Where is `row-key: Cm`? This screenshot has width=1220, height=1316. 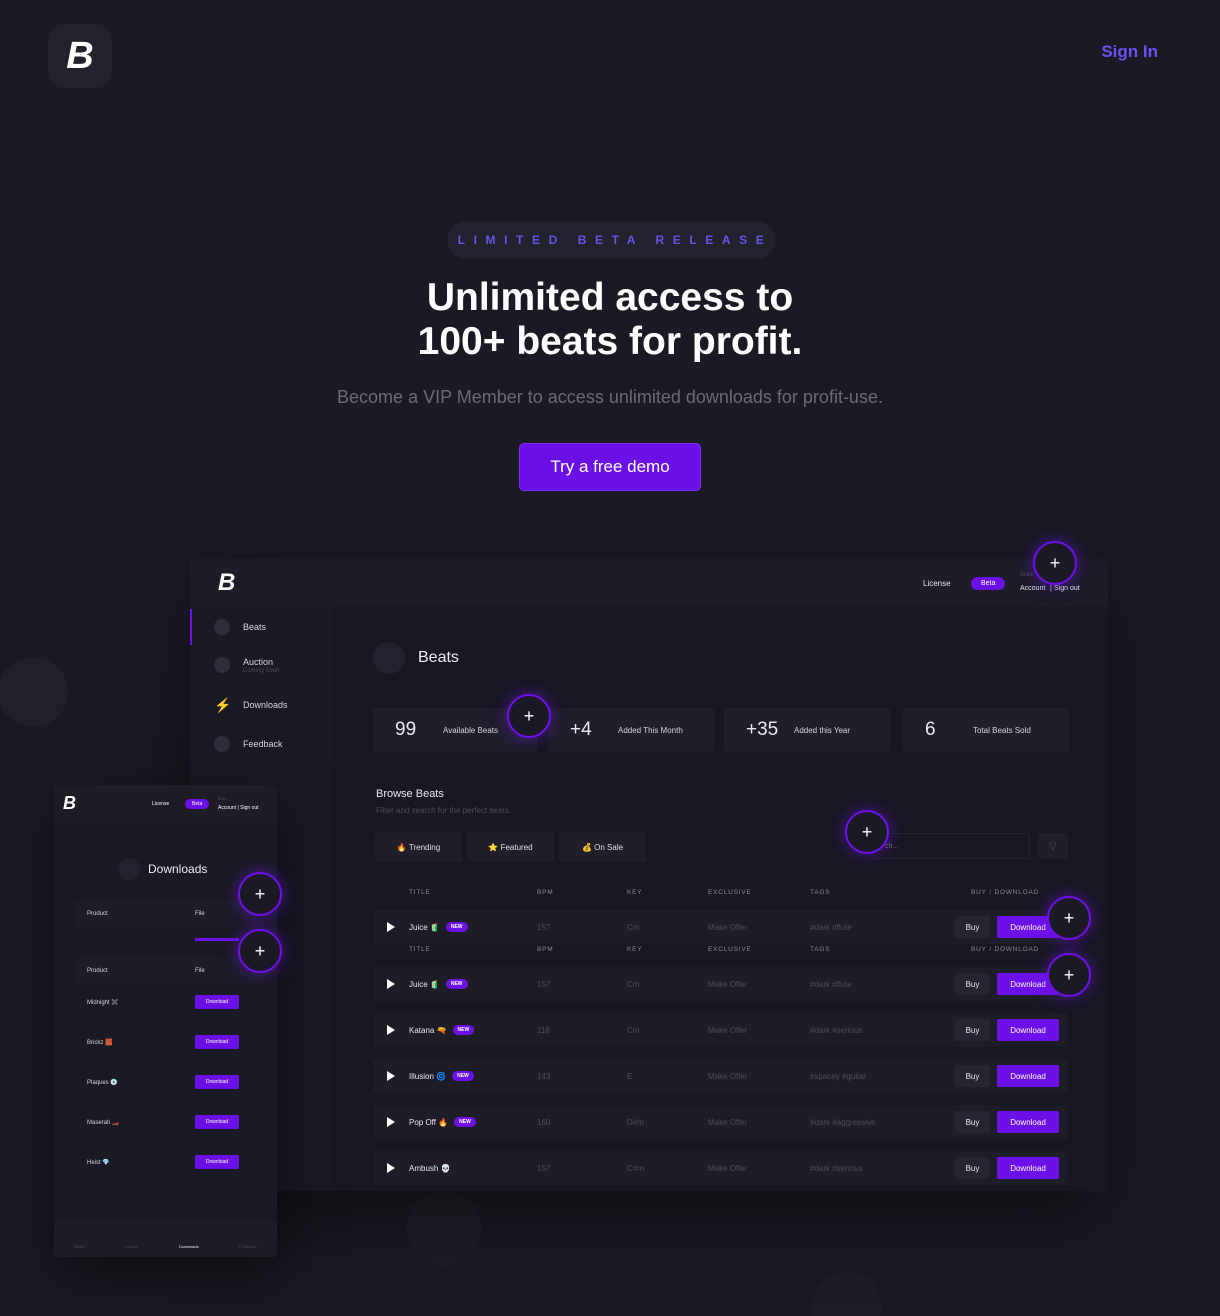 row-key: Cm is located at coordinates (633, 927).